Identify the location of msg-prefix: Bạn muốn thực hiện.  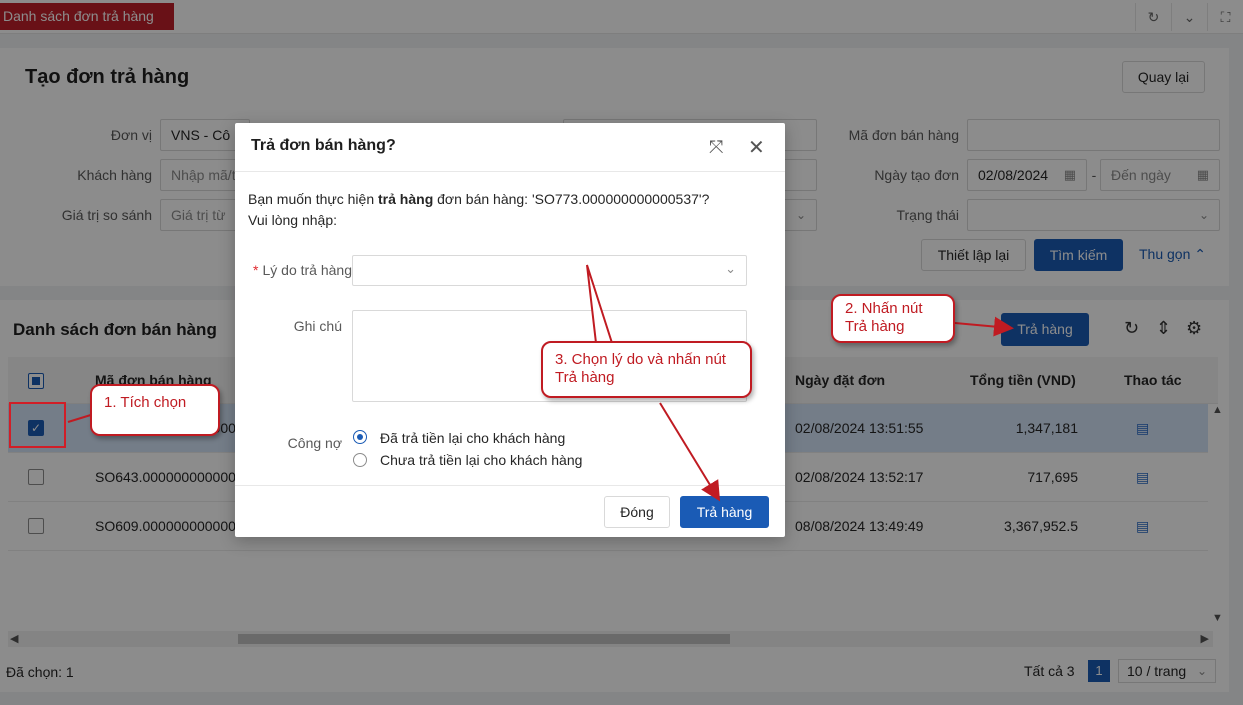
(313, 199).